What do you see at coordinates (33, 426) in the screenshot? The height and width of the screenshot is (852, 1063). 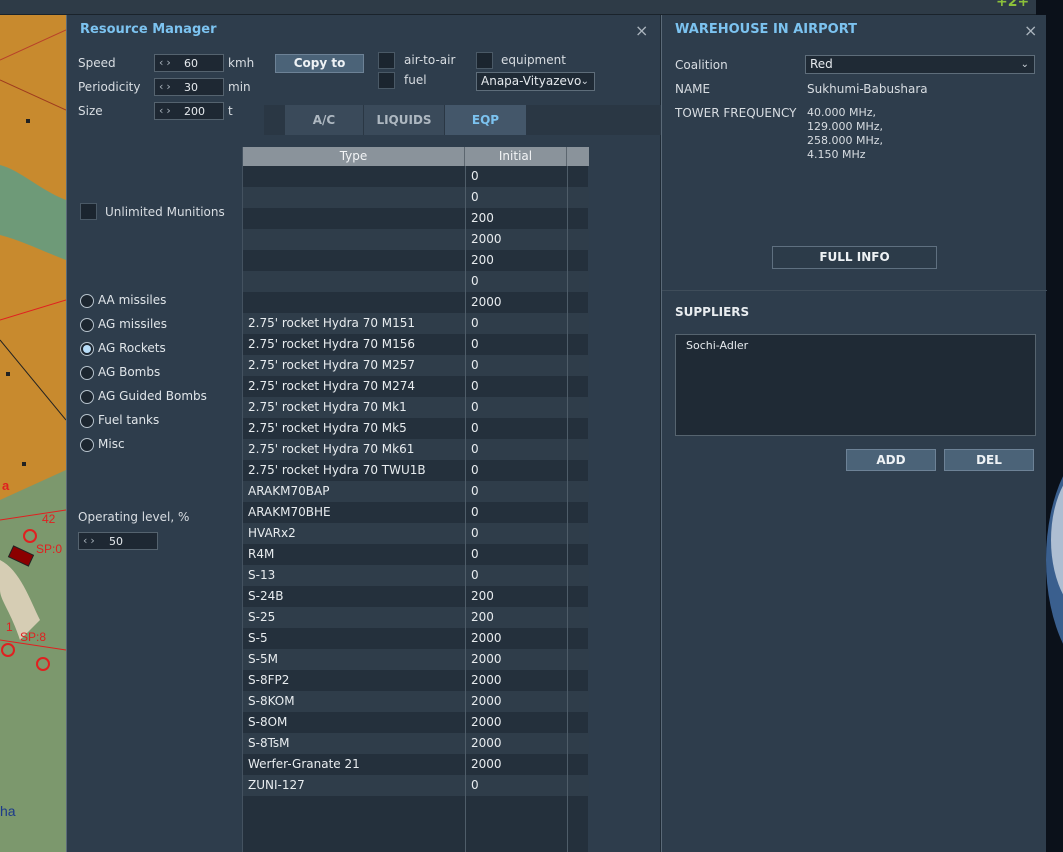 I see `mission-map: 42 SP:0 1 SP:8 a ha` at bounding box center [33, 426].